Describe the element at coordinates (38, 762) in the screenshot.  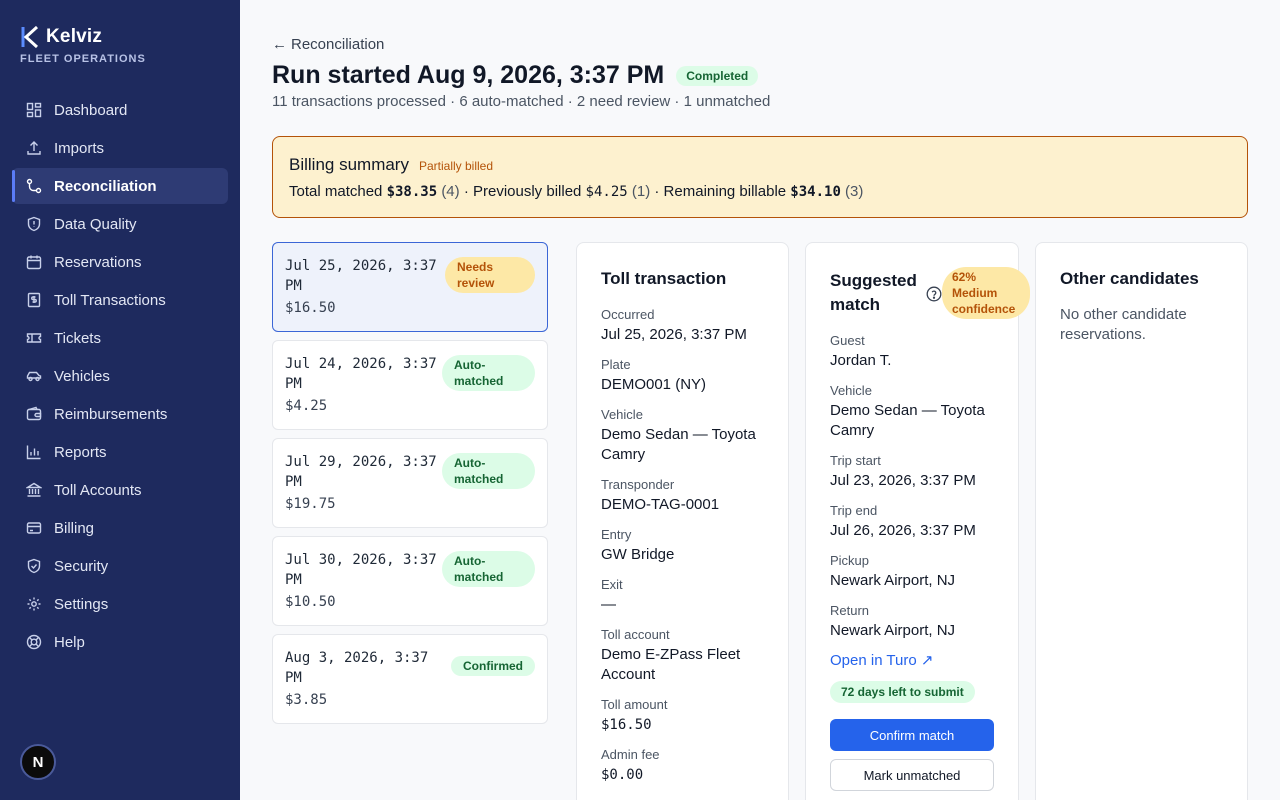
I see `avatar: N` at that location.